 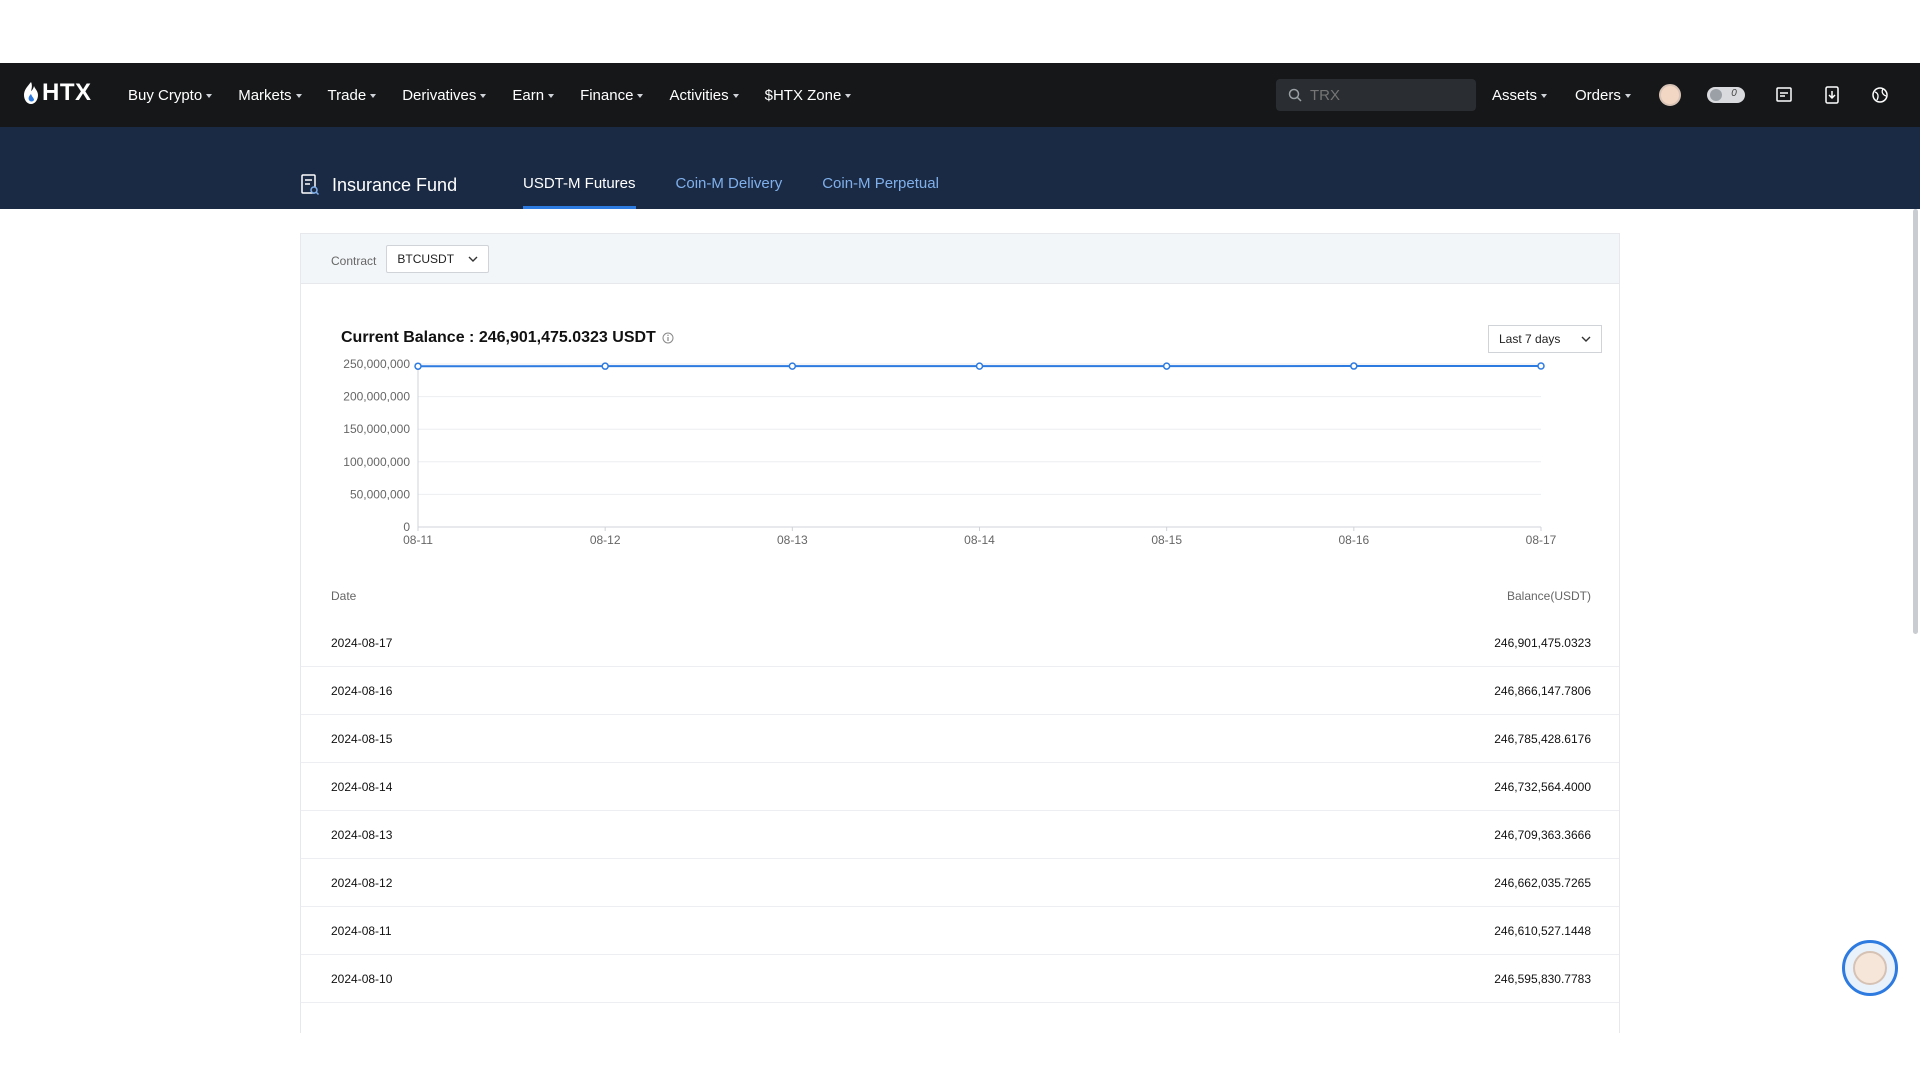 I want to click on y-tick-label: 200,000,000, so click(x=376, y=397).